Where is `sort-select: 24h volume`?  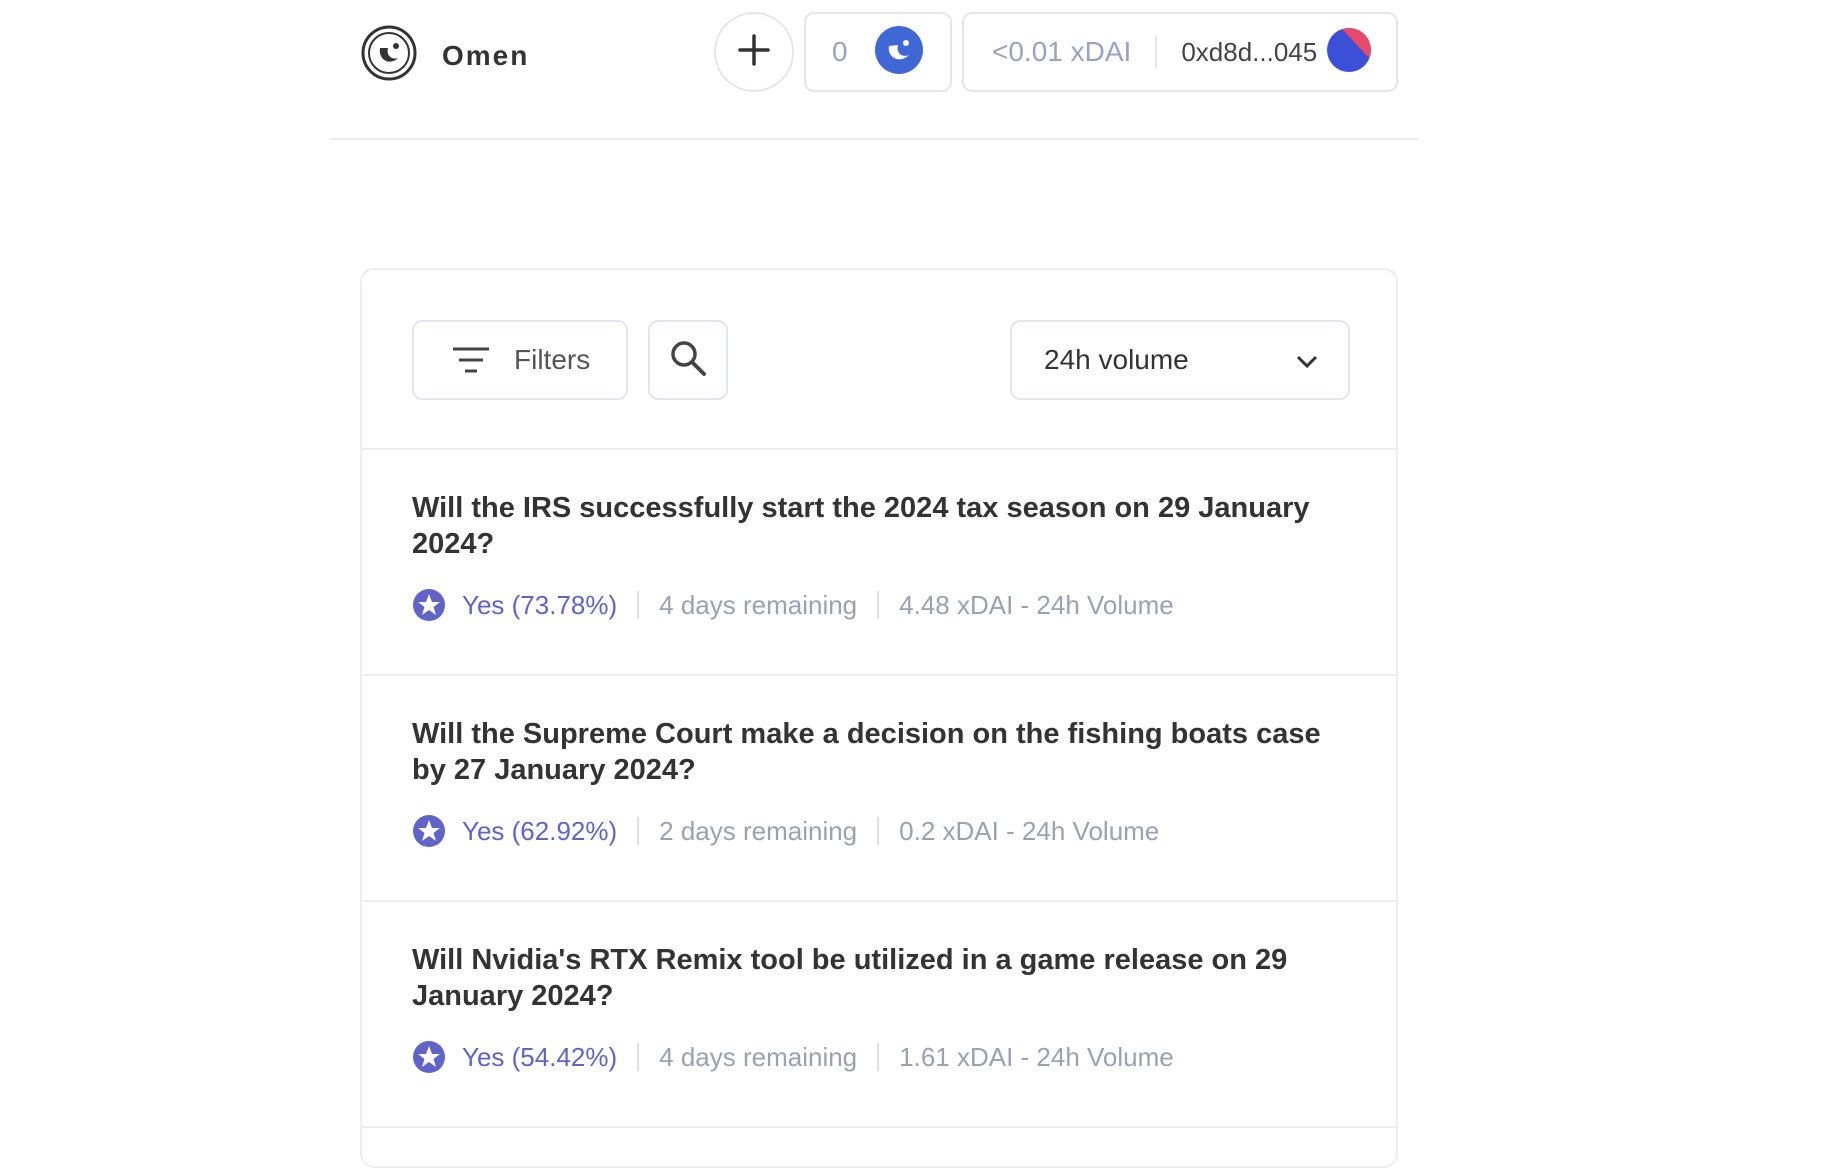
sort-select: 24h volume is located at coordinates (1180, 360).